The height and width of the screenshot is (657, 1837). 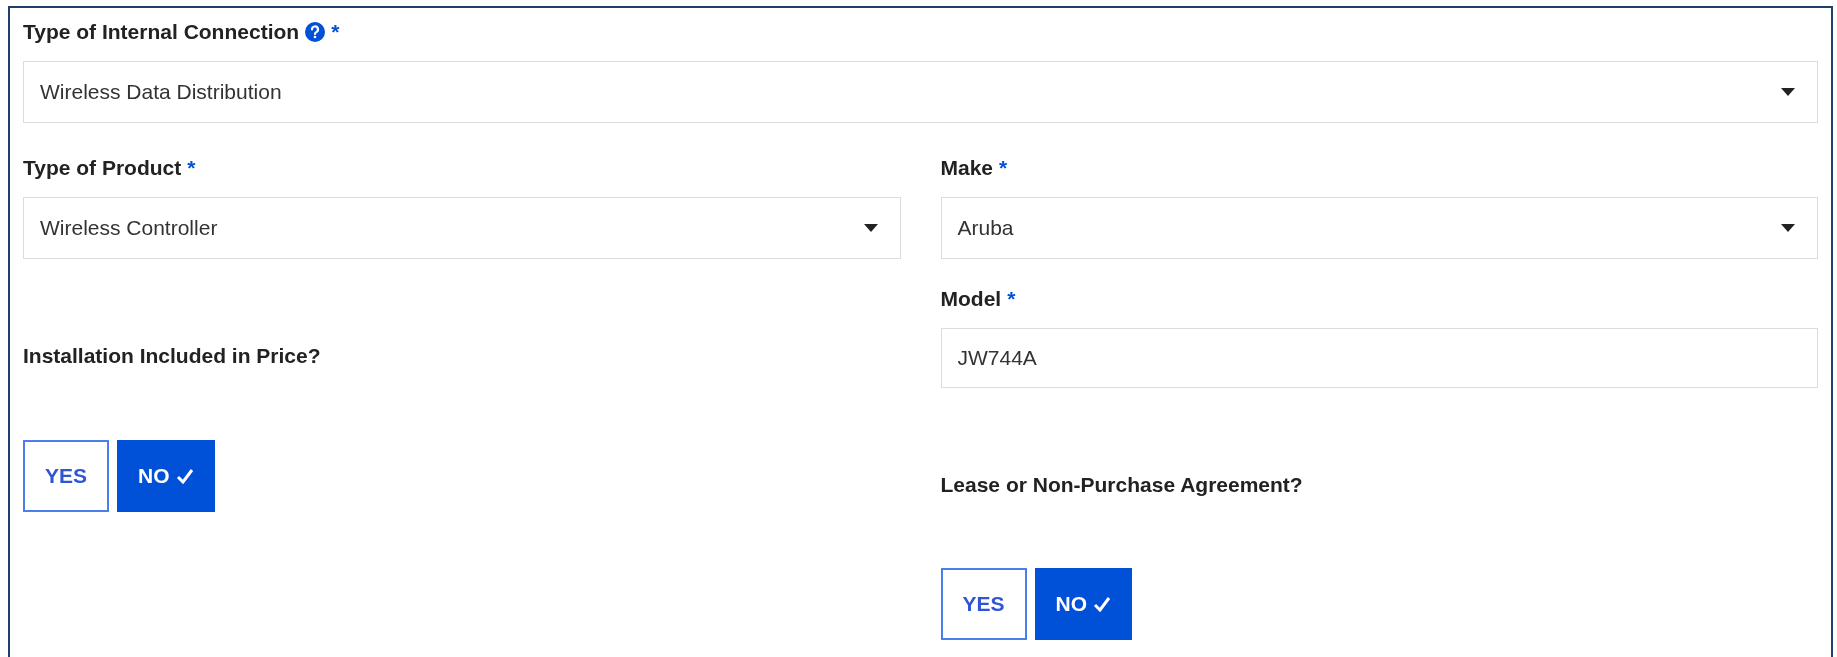 What do you see at coordinates (920, 92) in the screenshot?
I see `dropdown-field: Wireless Data Distribution` at bounding box center [920, 92].